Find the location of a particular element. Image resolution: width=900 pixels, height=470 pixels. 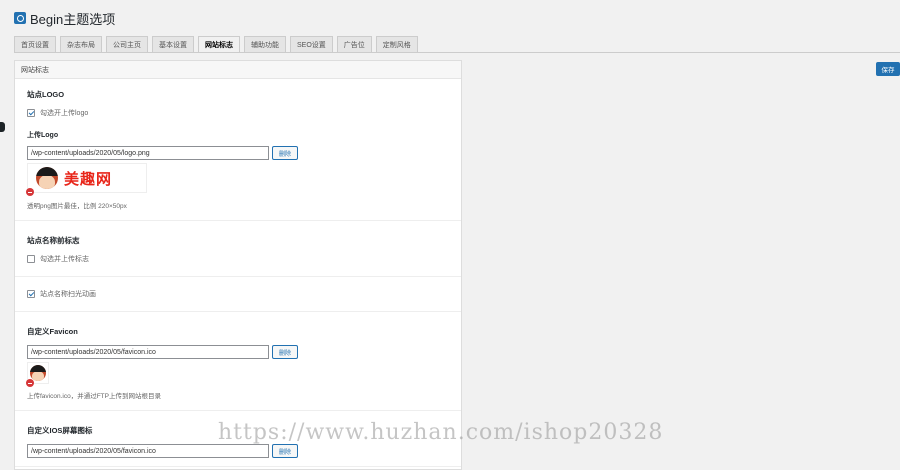

site-name-mark-label: 勾选并上传标志 is located at coordinates (64, 259).